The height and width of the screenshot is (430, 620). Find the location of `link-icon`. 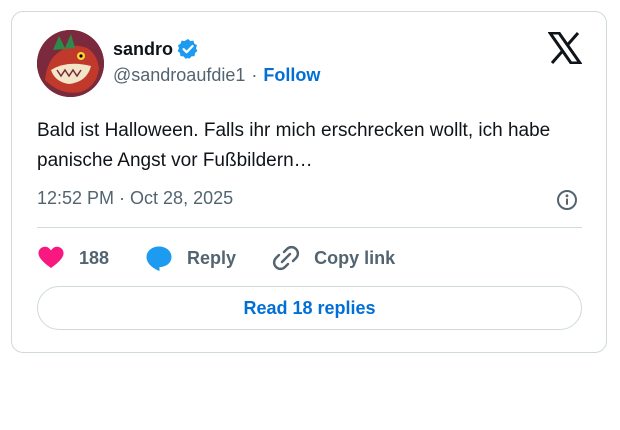

link-icon is located at coordinates (286, 258).